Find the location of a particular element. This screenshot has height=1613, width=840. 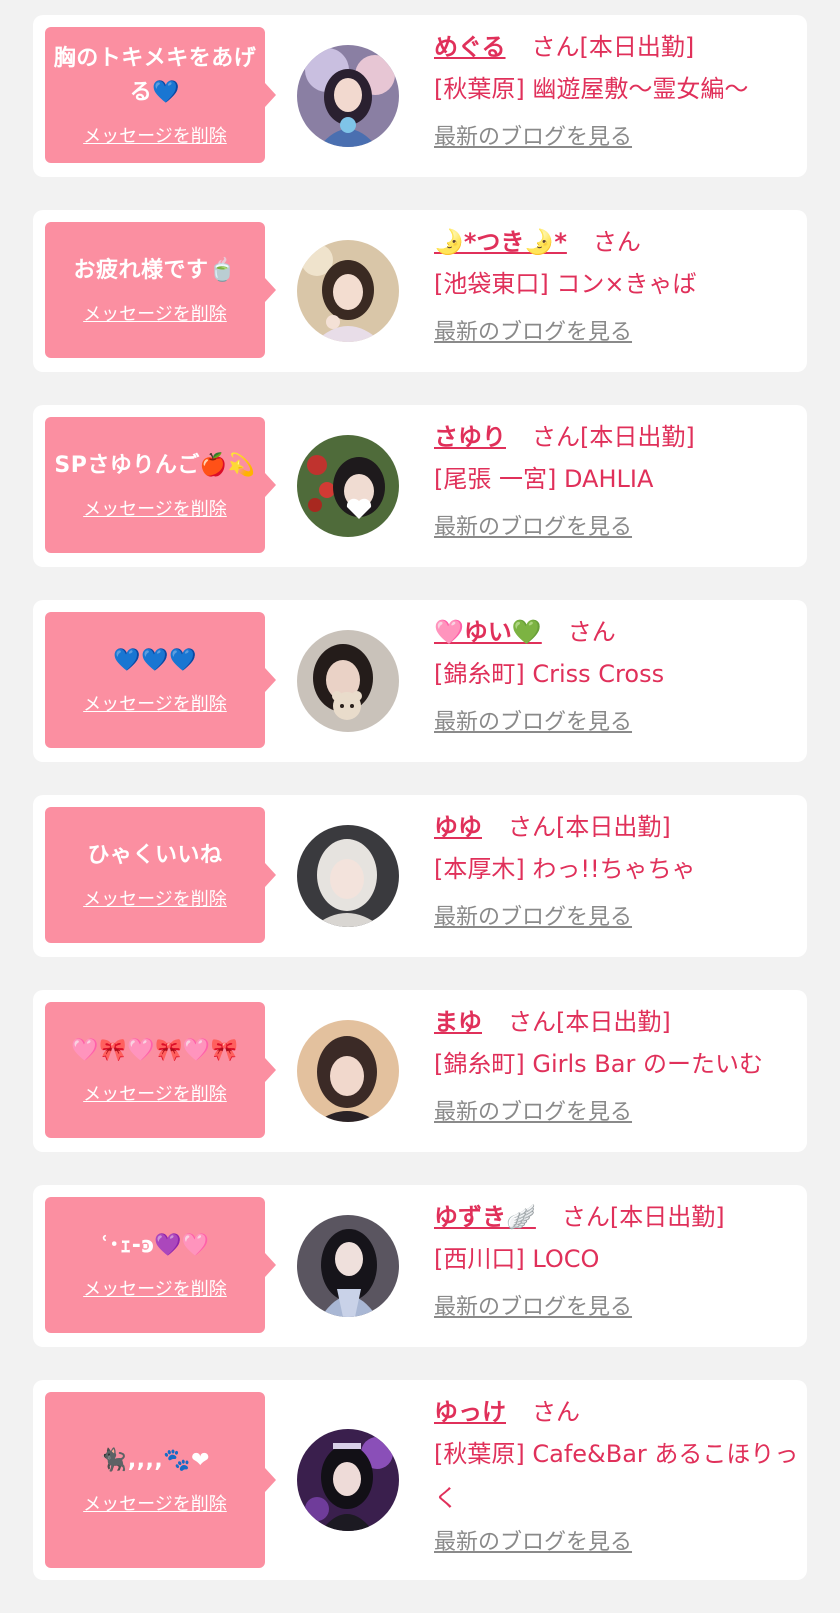

cast-name-link: 🌛*つき🌛* is located at coordinates (500, 242).